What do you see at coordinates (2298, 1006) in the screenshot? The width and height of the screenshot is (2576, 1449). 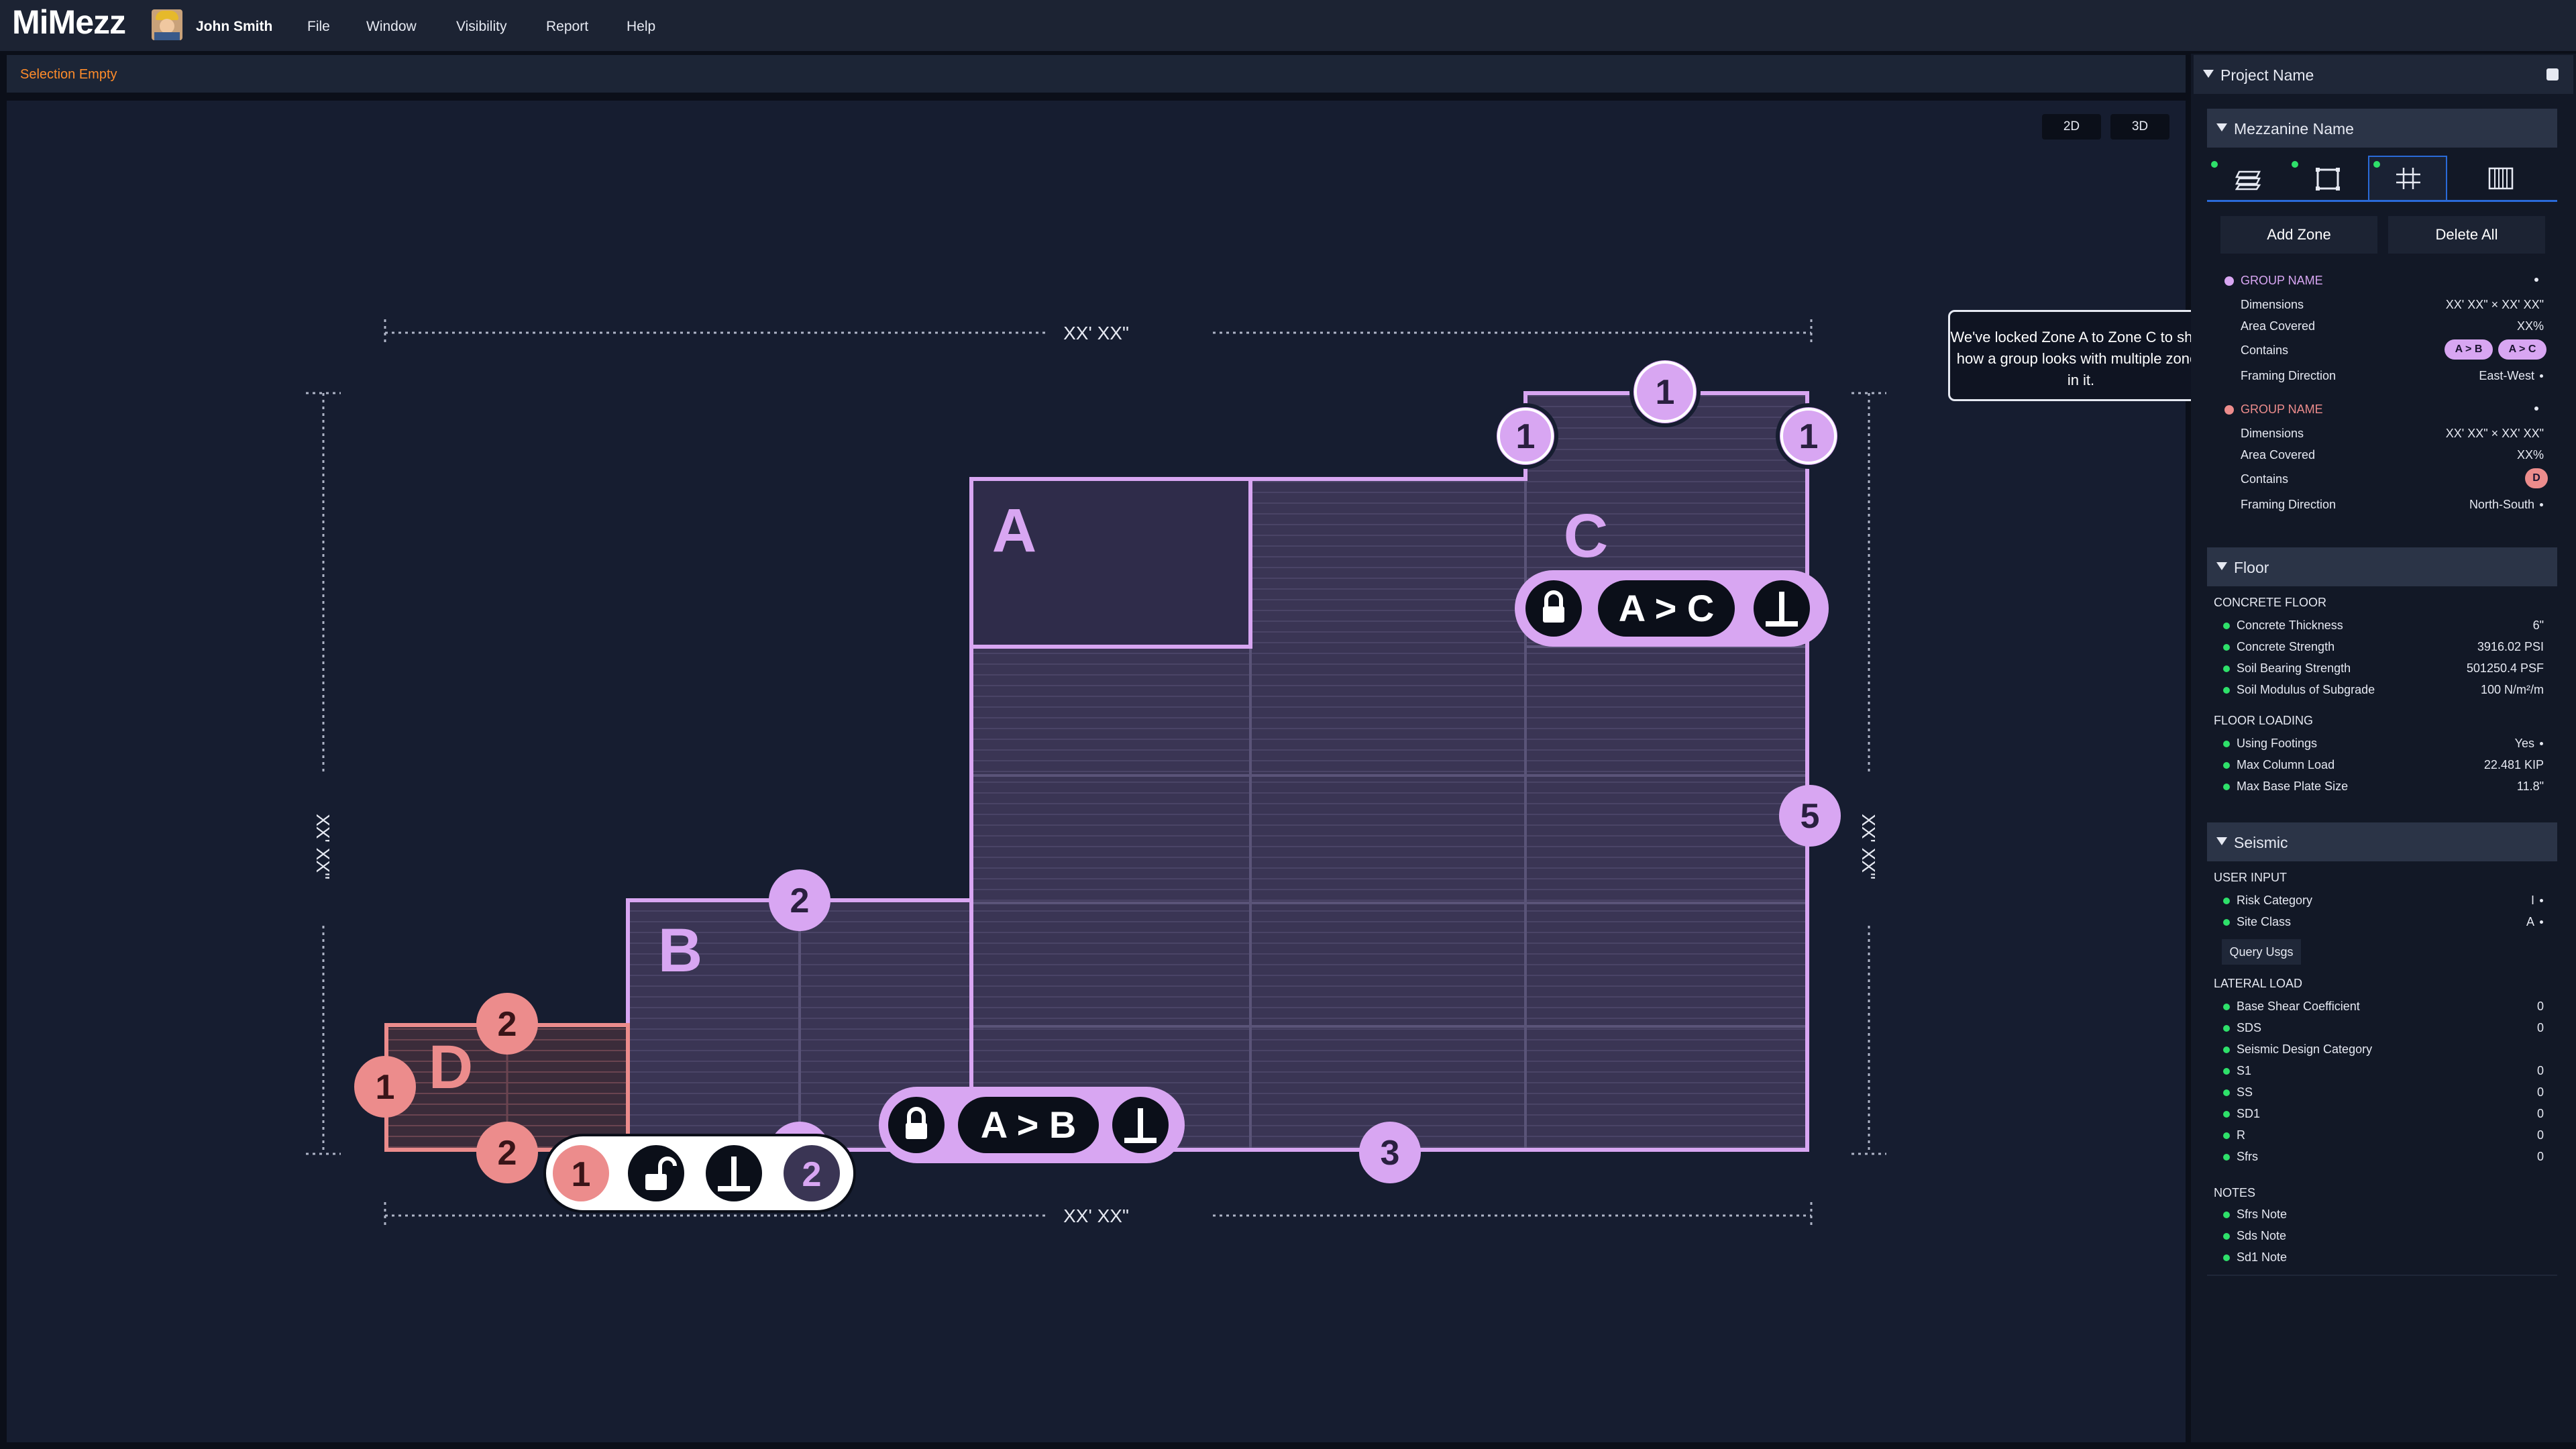 I see `base-shear-label: Base Shear Coefficient` at bounding box center [2298, 1006].